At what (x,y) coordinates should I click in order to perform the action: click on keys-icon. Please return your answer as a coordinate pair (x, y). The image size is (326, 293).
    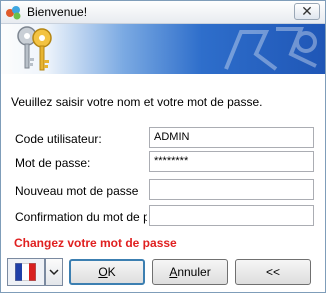
    Looking at the image, I should click on (34, 48).